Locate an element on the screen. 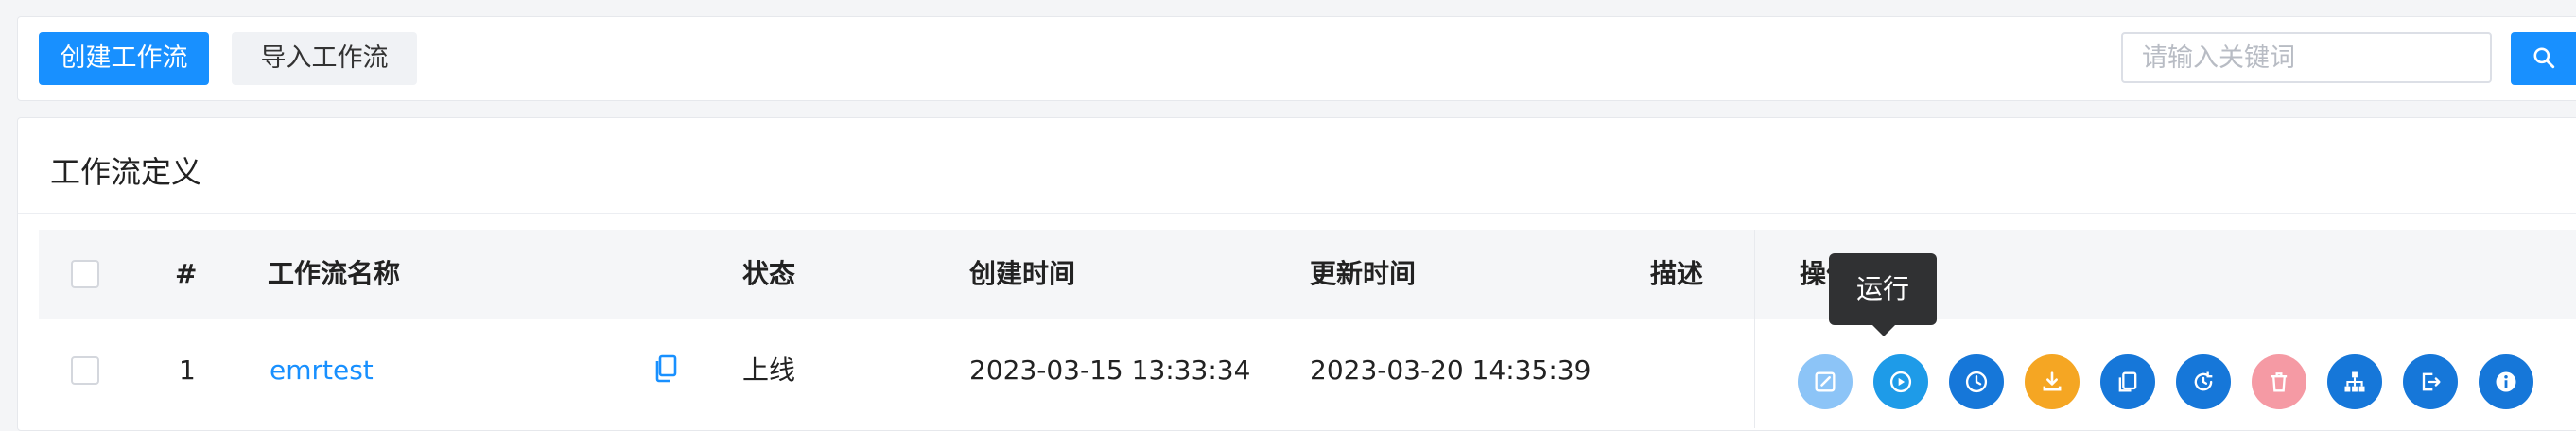  row-create-time: 2023-03-15 13:33:34 is located at coordinates (1110, 370).